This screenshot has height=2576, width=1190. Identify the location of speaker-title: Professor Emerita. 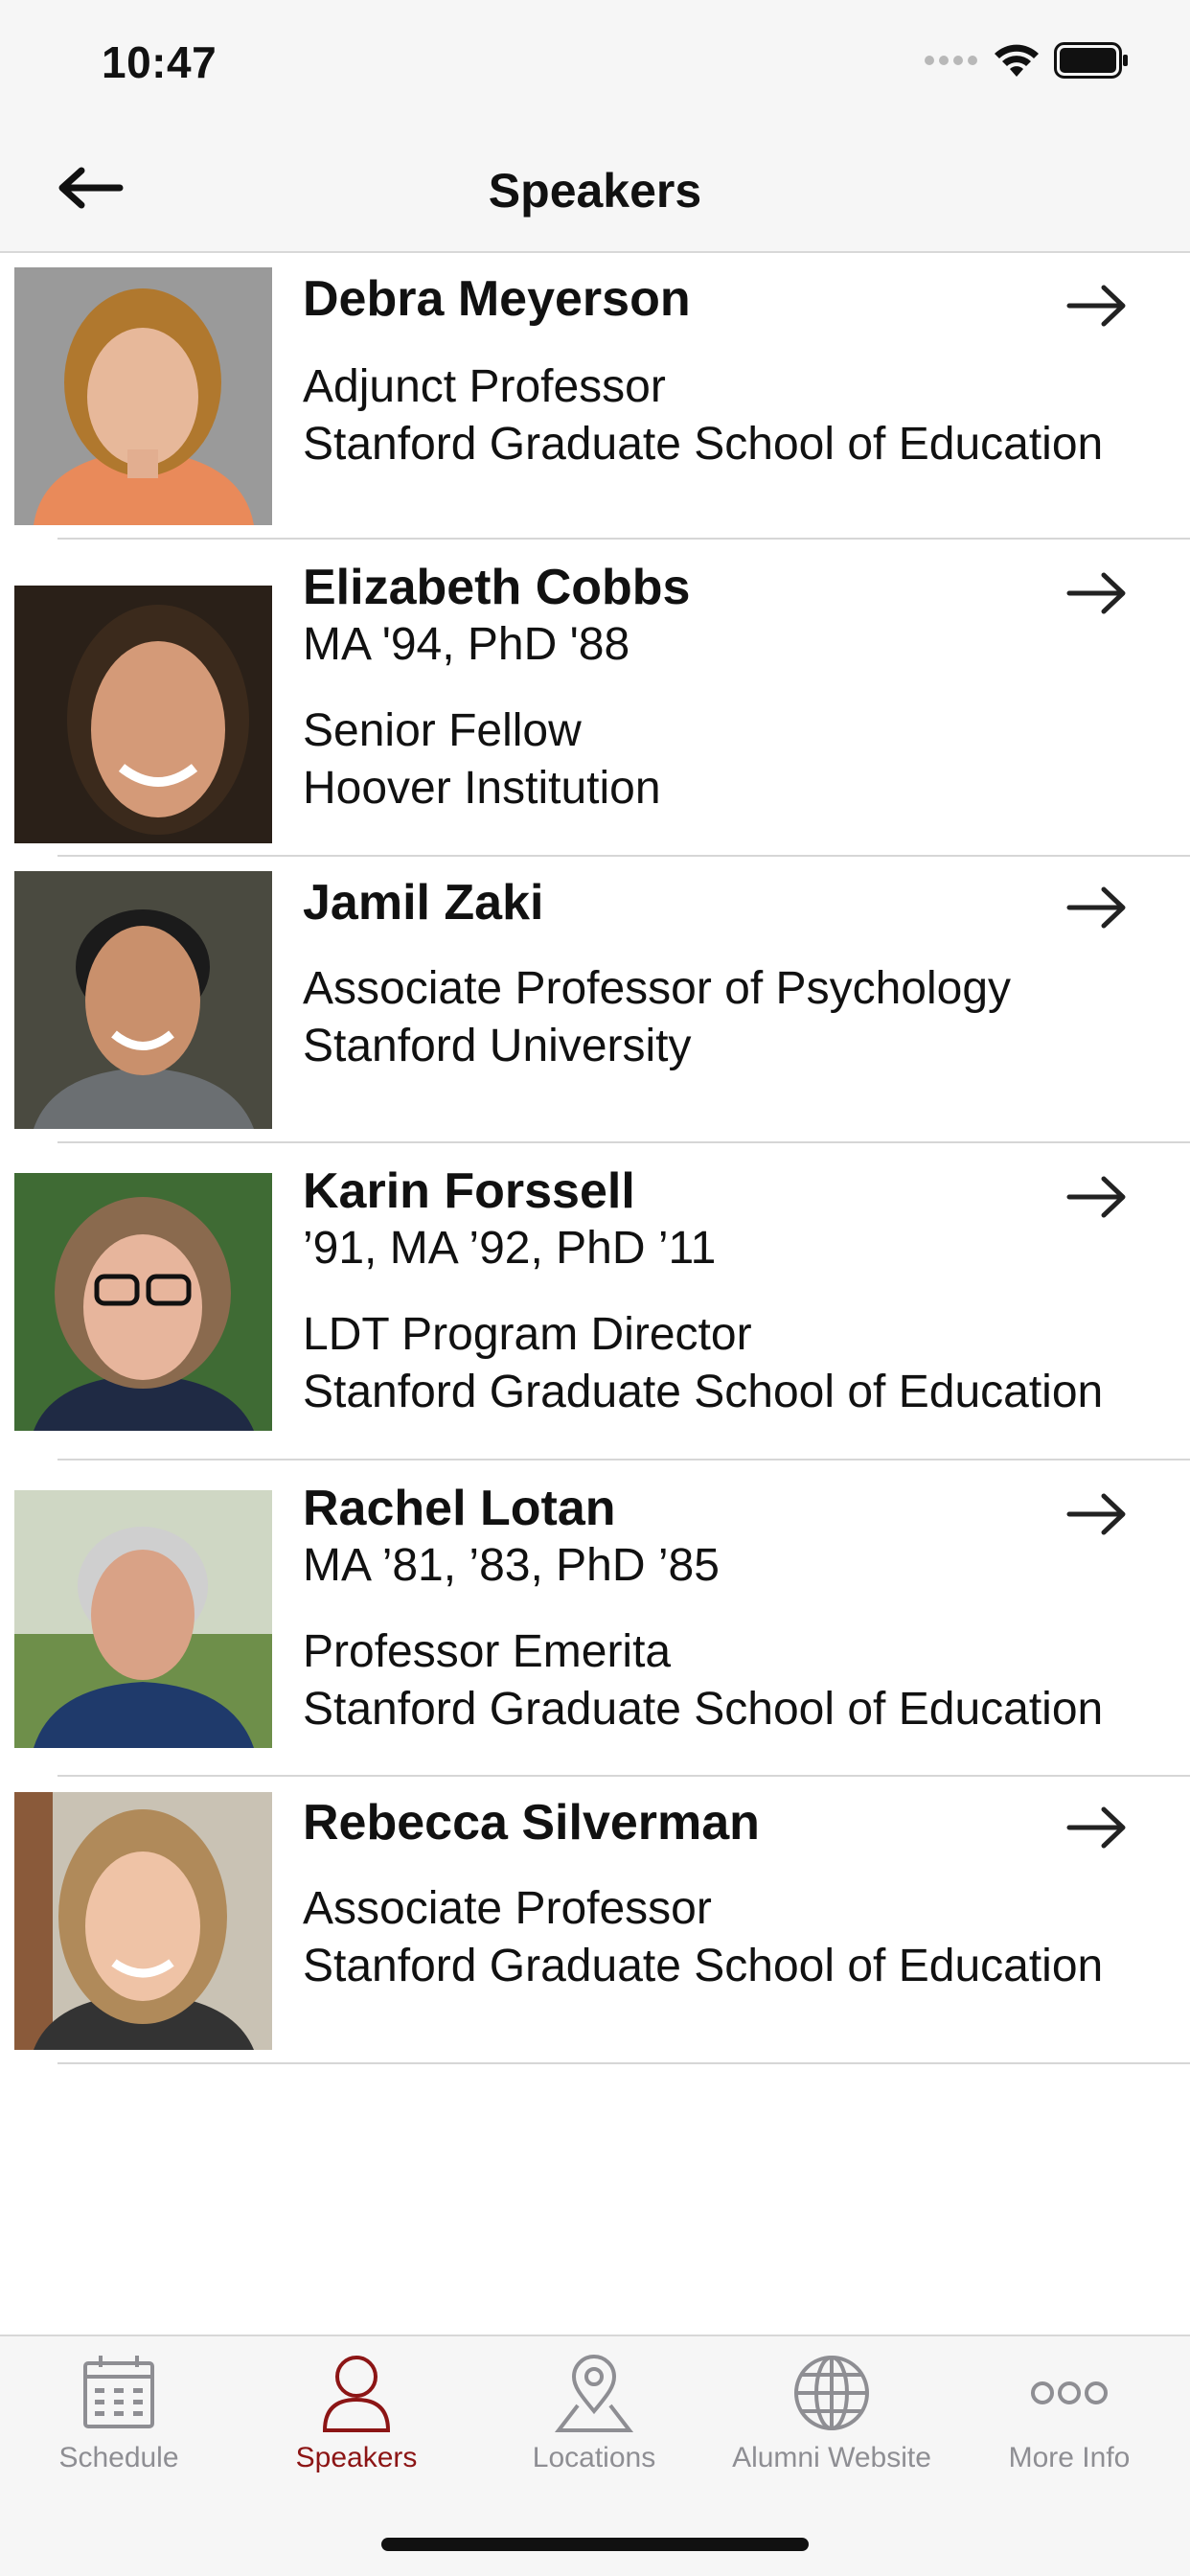
(488, 1651).